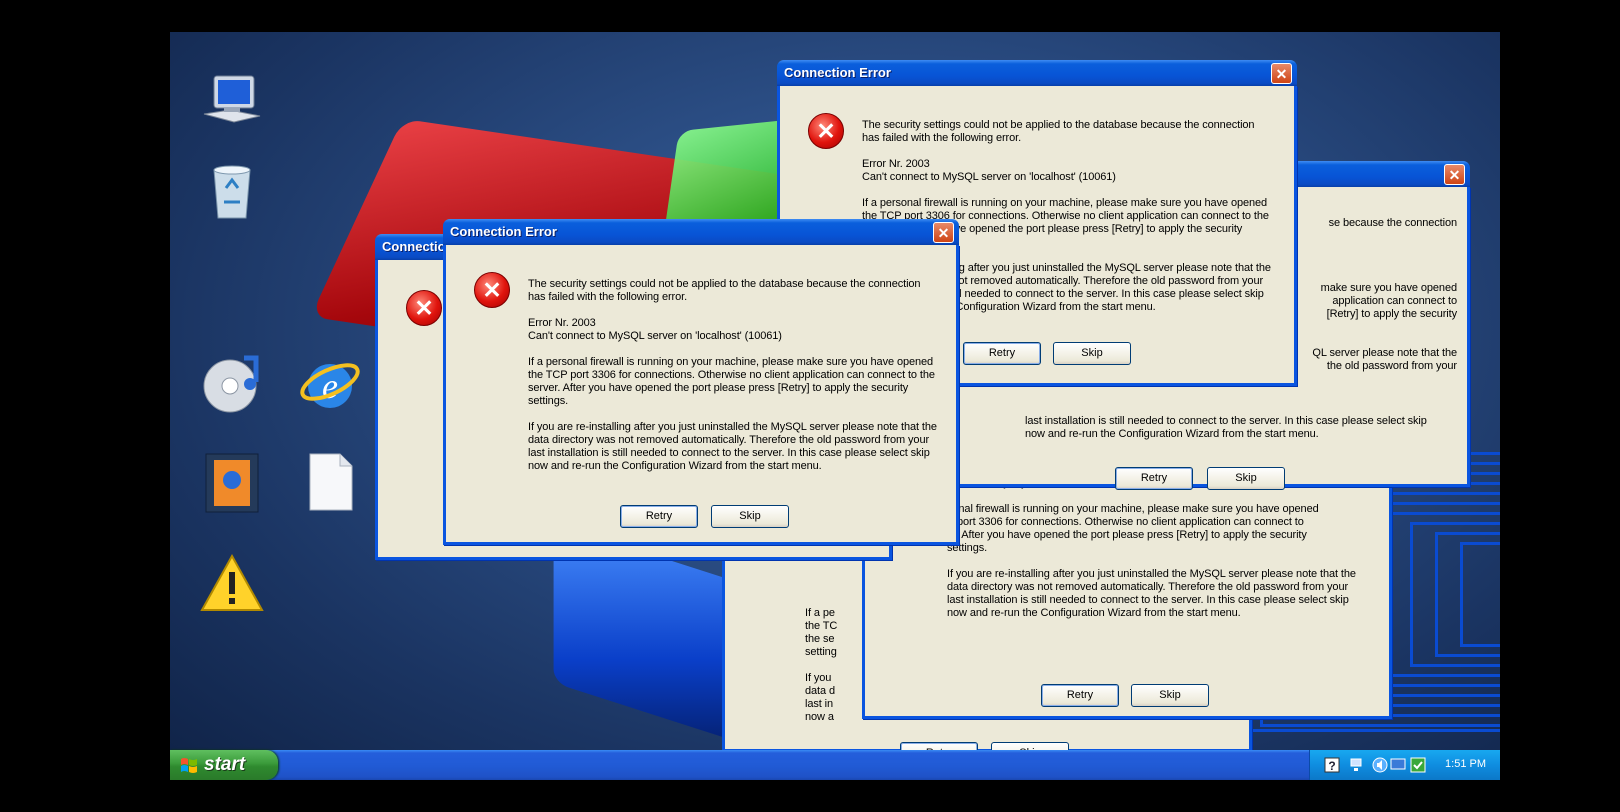 Image resolution: width=1620 pixels, height=812 pixels. What do you see at coordinates (1398, 765) in the screenshot?
I see `display-icon` at bounding box center [1398, 765].